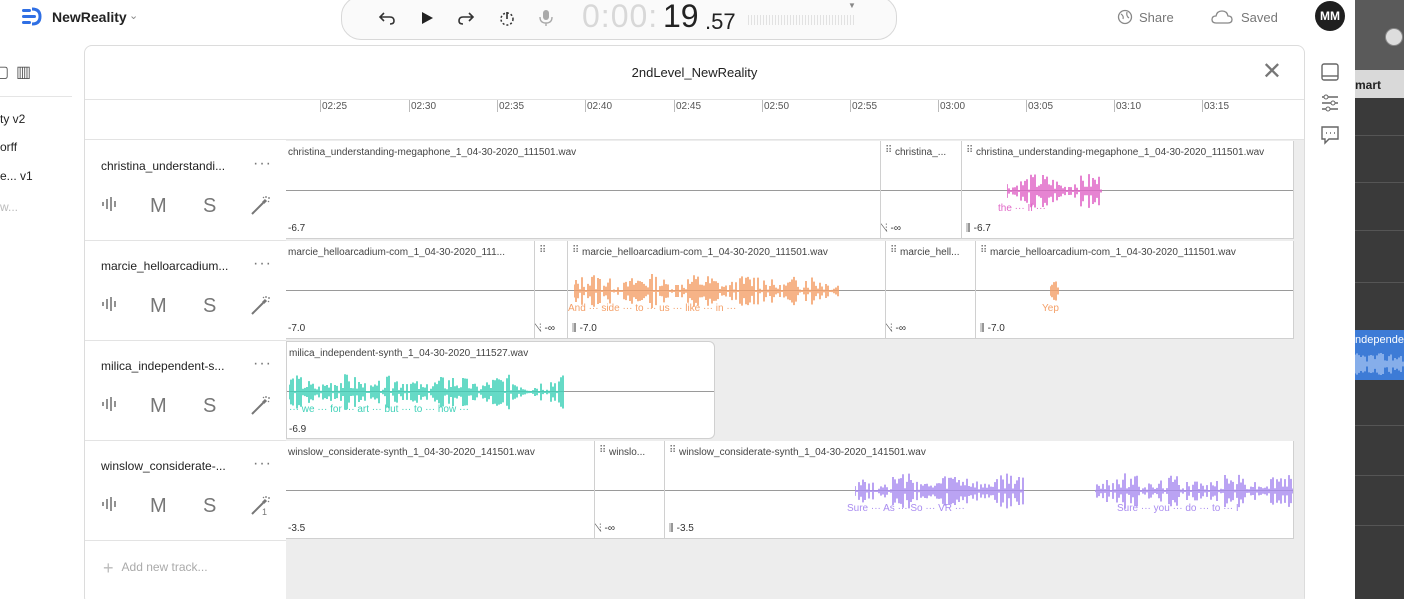  Describe the element at coordinates (1330, 135) in the screenshot. I see `comment-icon` at that location.